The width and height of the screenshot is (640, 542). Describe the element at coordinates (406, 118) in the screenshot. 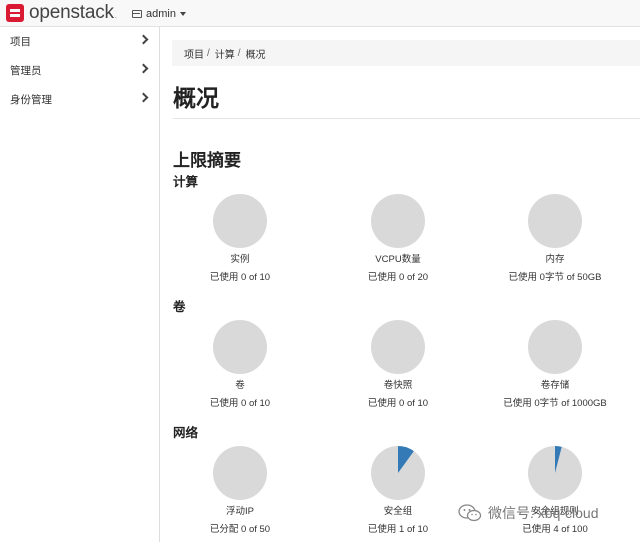

I see `divider` at that location.